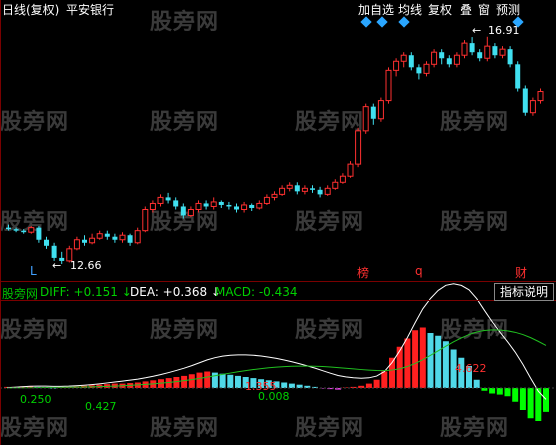 The height and width of the screenshot is (445, 556). What do you see at coordinates (20, 293) in the screenshot?
I see `indicator-name: 股旁网` at bounding box center [20, 293].